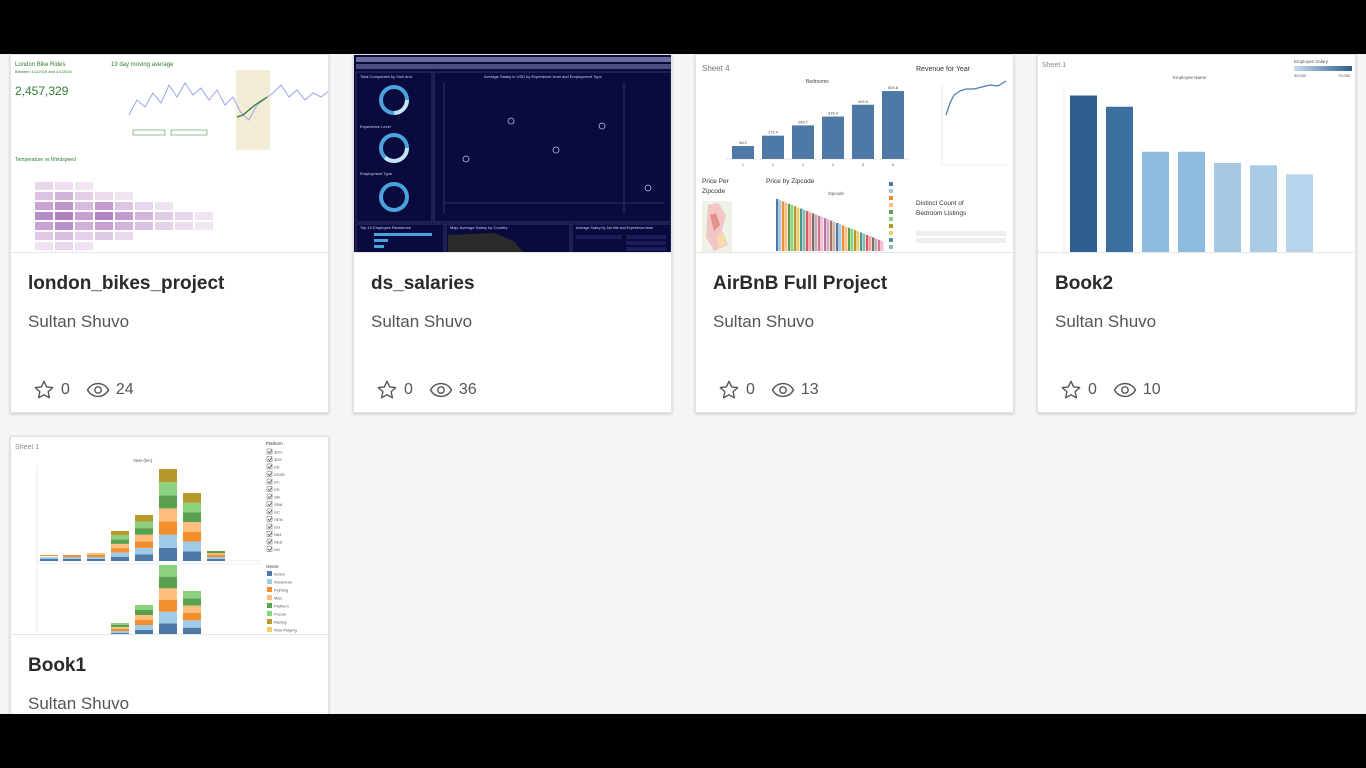 This screenshot has width=1366, height=768. What do you see at coordinates (143, 460) in the screenshot?
I see `chart-header: Year (bin)` at bounding box center [143, 460].